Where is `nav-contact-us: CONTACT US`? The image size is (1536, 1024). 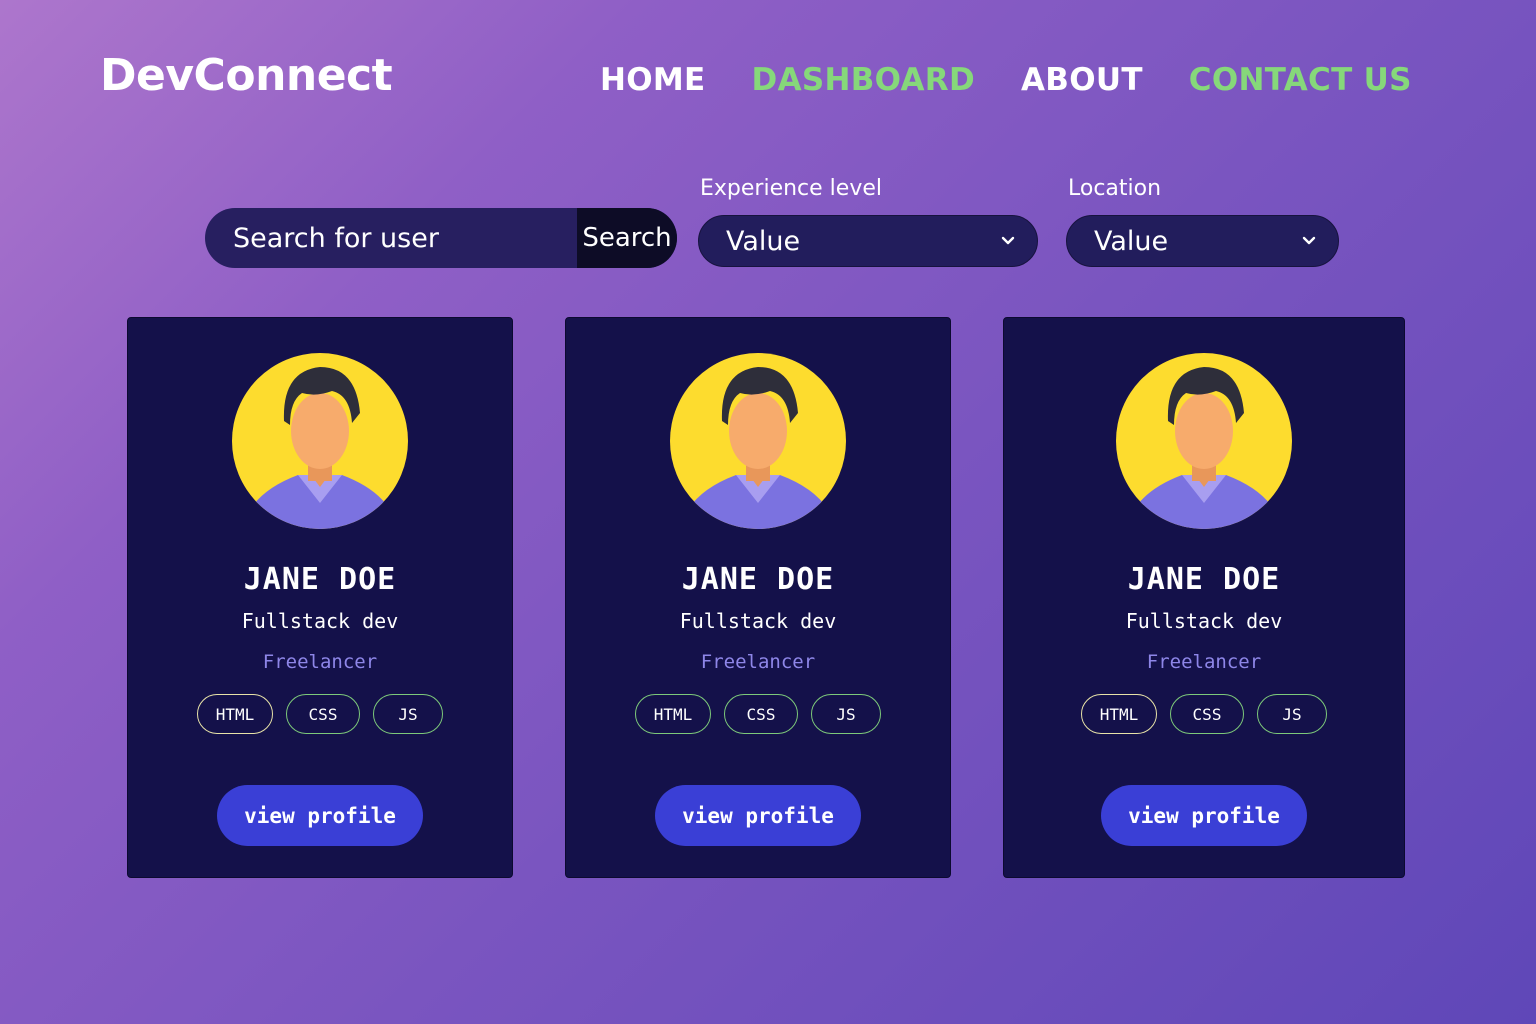 nav-contact-us: CONTACT US is located at coordinates (1300, 80).